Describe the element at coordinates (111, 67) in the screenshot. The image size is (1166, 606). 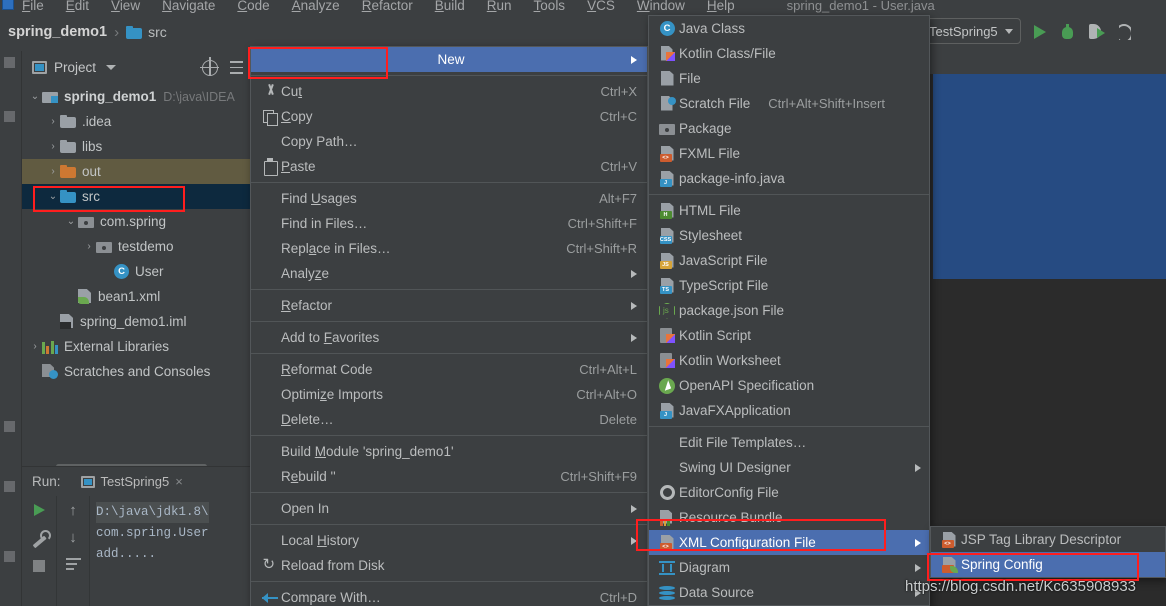
I see `chevron-down-icon` at that location.